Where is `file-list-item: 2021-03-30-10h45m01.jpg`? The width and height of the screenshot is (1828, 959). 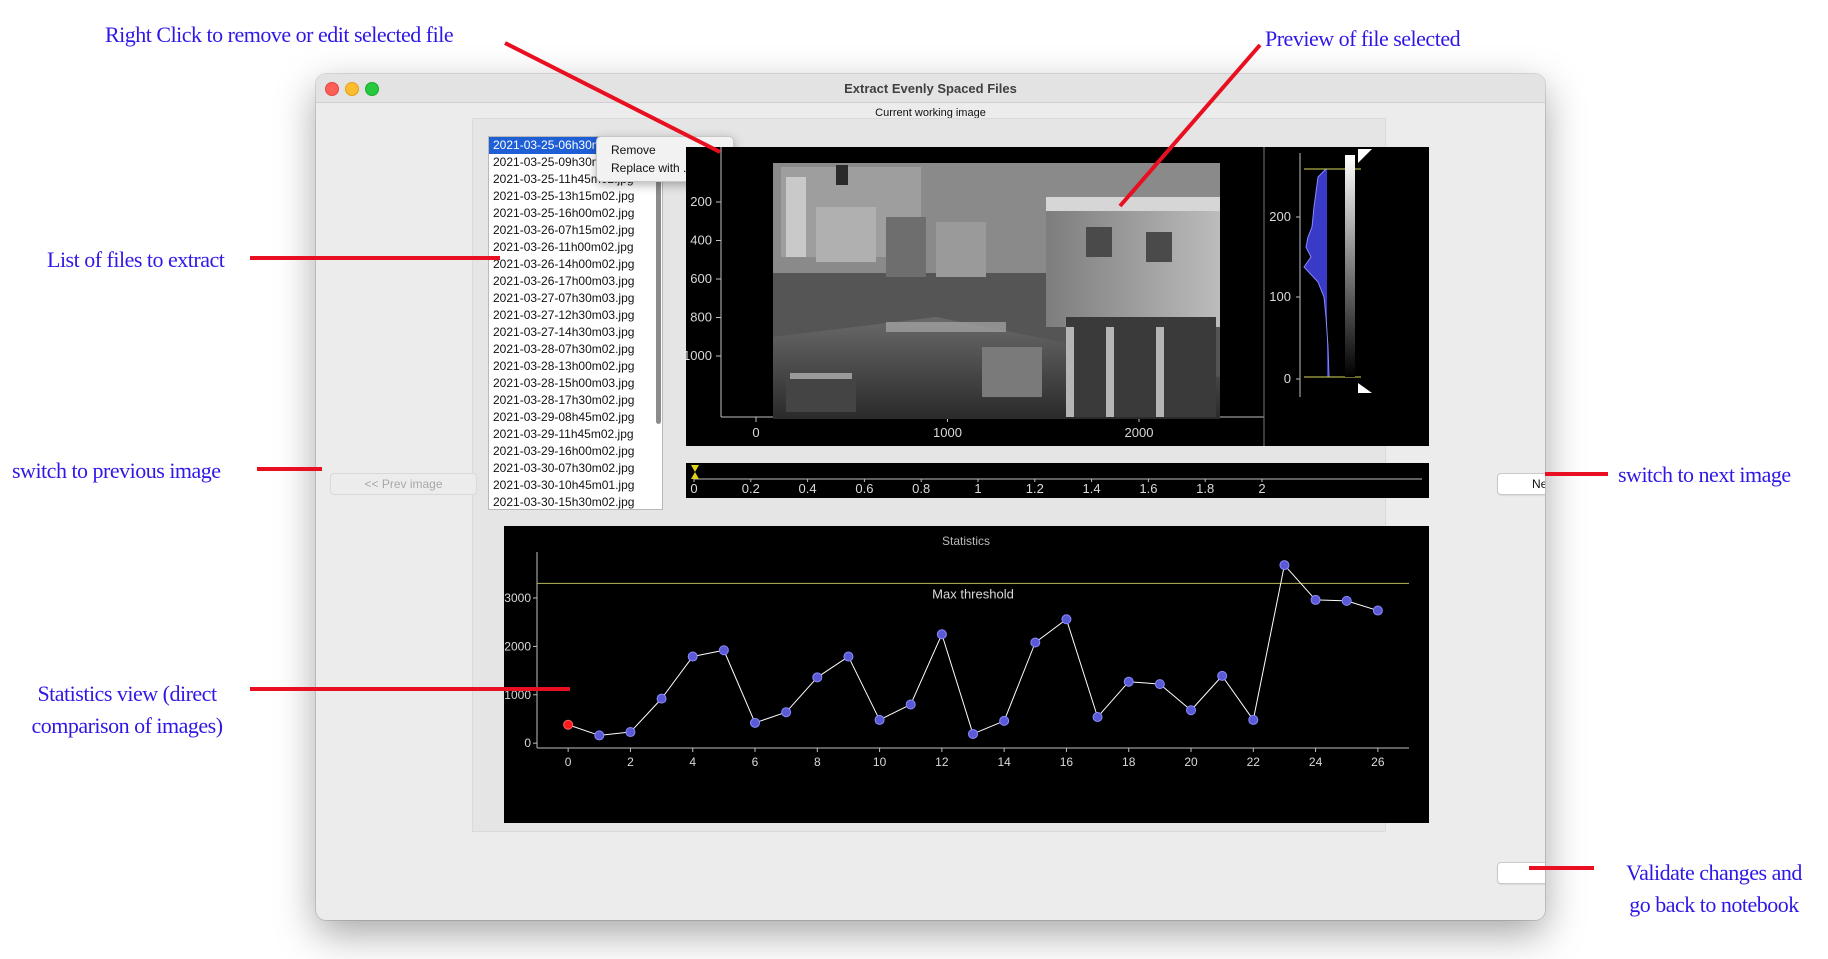 file-list-item: 2021-03-30-10h45m01.jpg is located at coordinates (575, 485).